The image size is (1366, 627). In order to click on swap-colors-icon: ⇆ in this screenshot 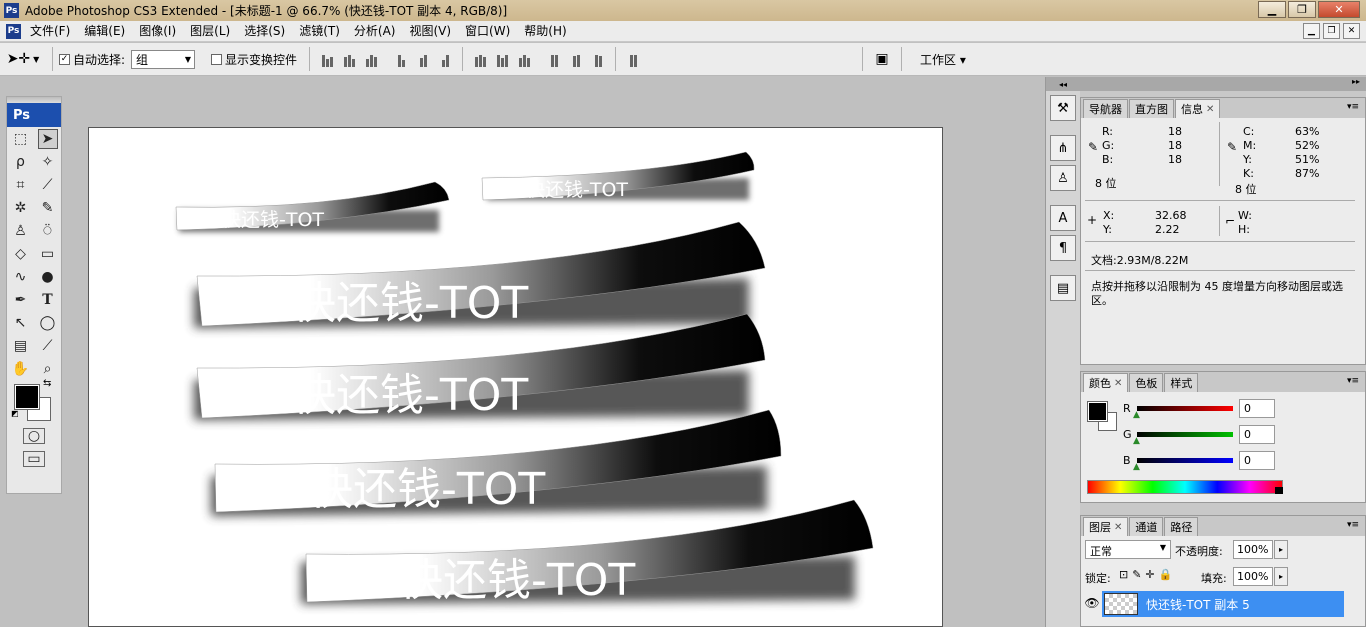, I will do `click(47, 383)`.